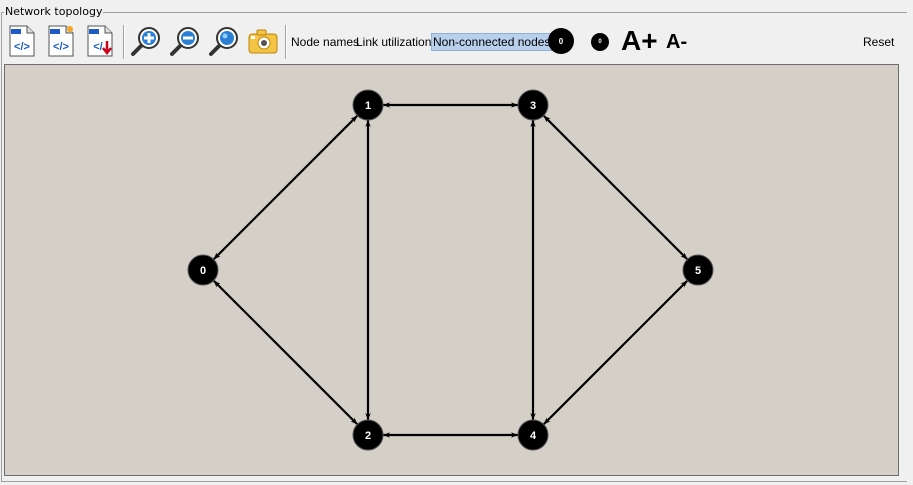  Describe the element at coordinates (878, 42) in the screenshot. I see `reset-button: Reset` at that location.